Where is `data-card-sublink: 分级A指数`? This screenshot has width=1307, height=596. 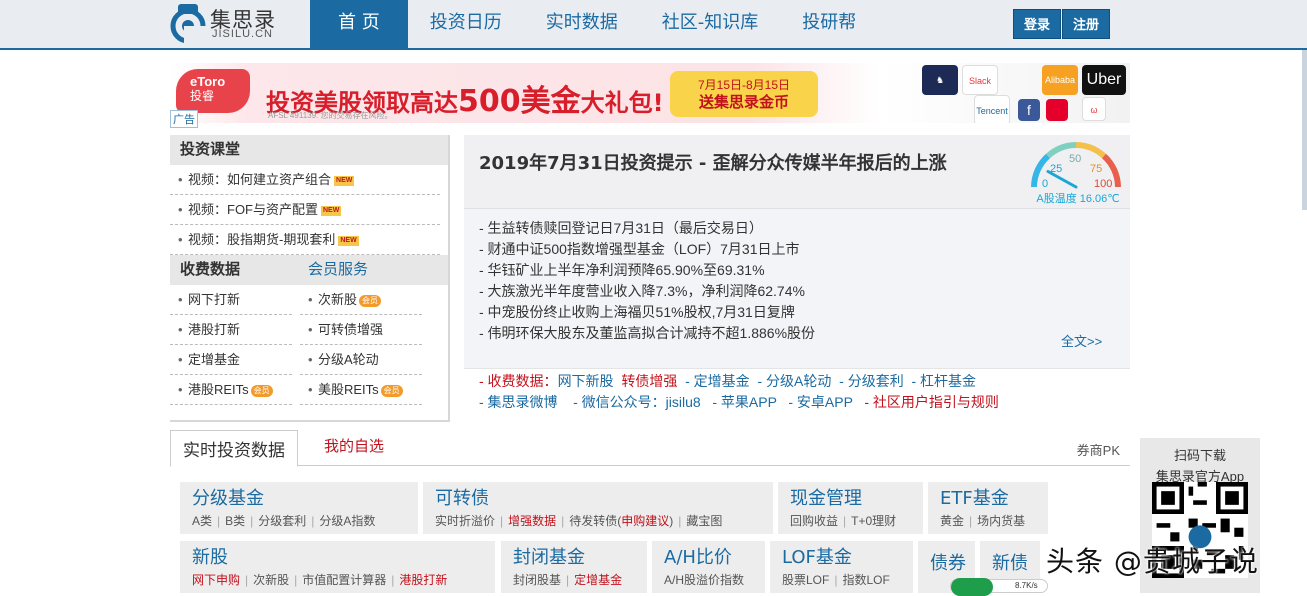
data-card-sublink: 分级A指数 is located at coordinates (347, 521).